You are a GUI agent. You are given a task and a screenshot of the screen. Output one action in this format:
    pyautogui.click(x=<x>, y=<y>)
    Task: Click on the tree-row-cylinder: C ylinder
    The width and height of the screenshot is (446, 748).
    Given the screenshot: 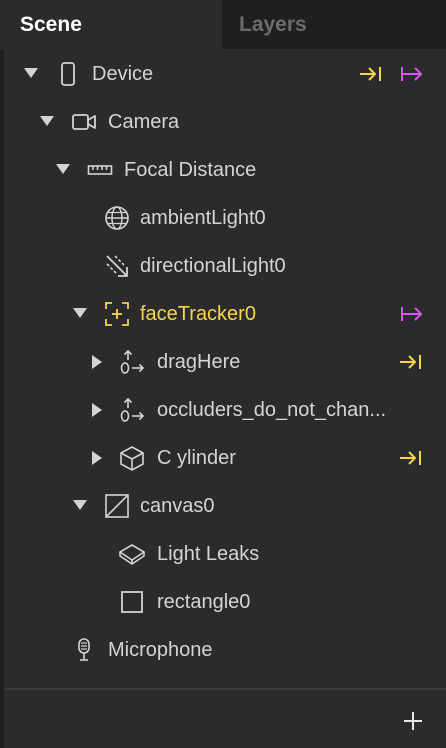 What is the action you would take?
    pyautogui.click(x=223, y=458)
    